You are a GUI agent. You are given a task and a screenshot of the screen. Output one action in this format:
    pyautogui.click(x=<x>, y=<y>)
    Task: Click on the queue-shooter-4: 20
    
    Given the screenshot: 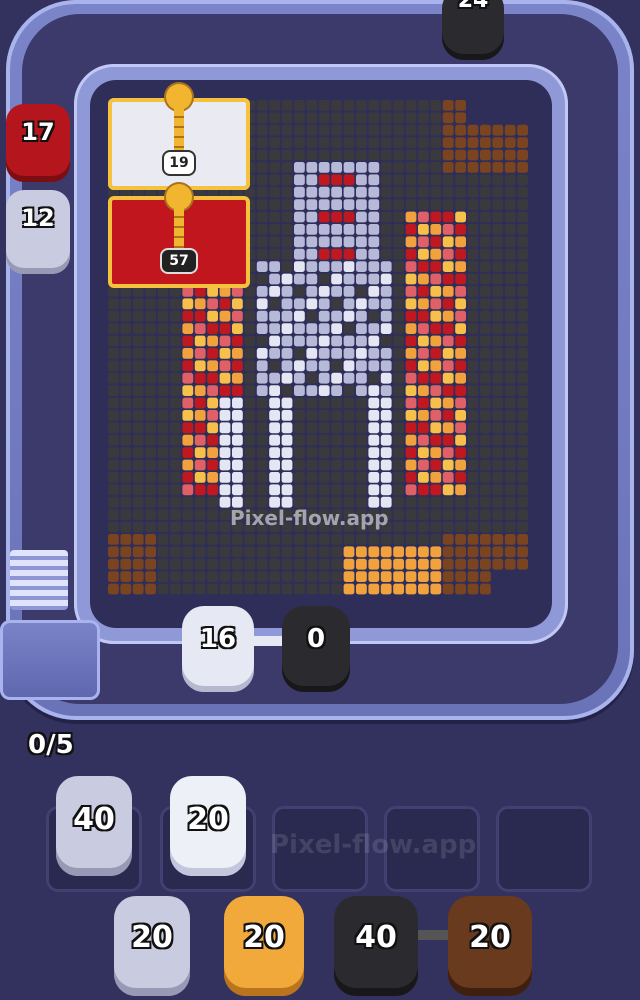 What is the action you would take?
    pyautogui.click(x=490, y=946)
    